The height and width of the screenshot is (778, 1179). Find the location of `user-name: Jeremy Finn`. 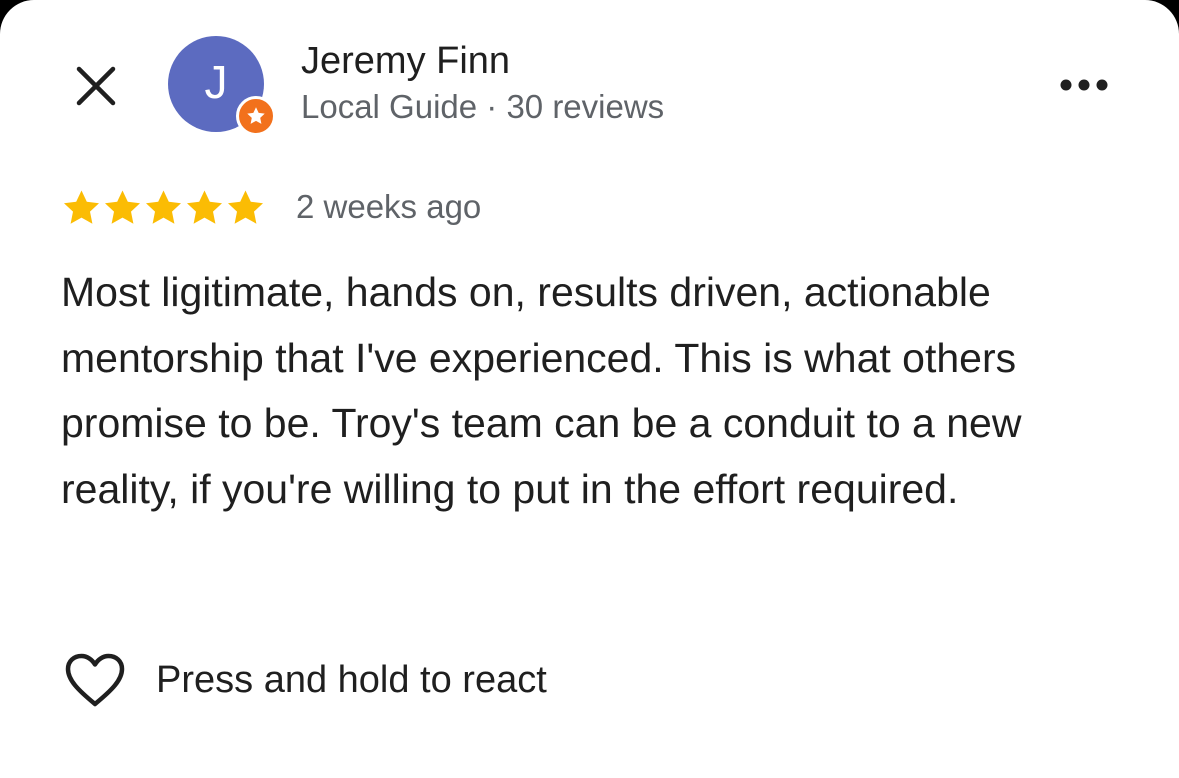

user-name: Jeremy Finn is located at coordinates (405, 61).